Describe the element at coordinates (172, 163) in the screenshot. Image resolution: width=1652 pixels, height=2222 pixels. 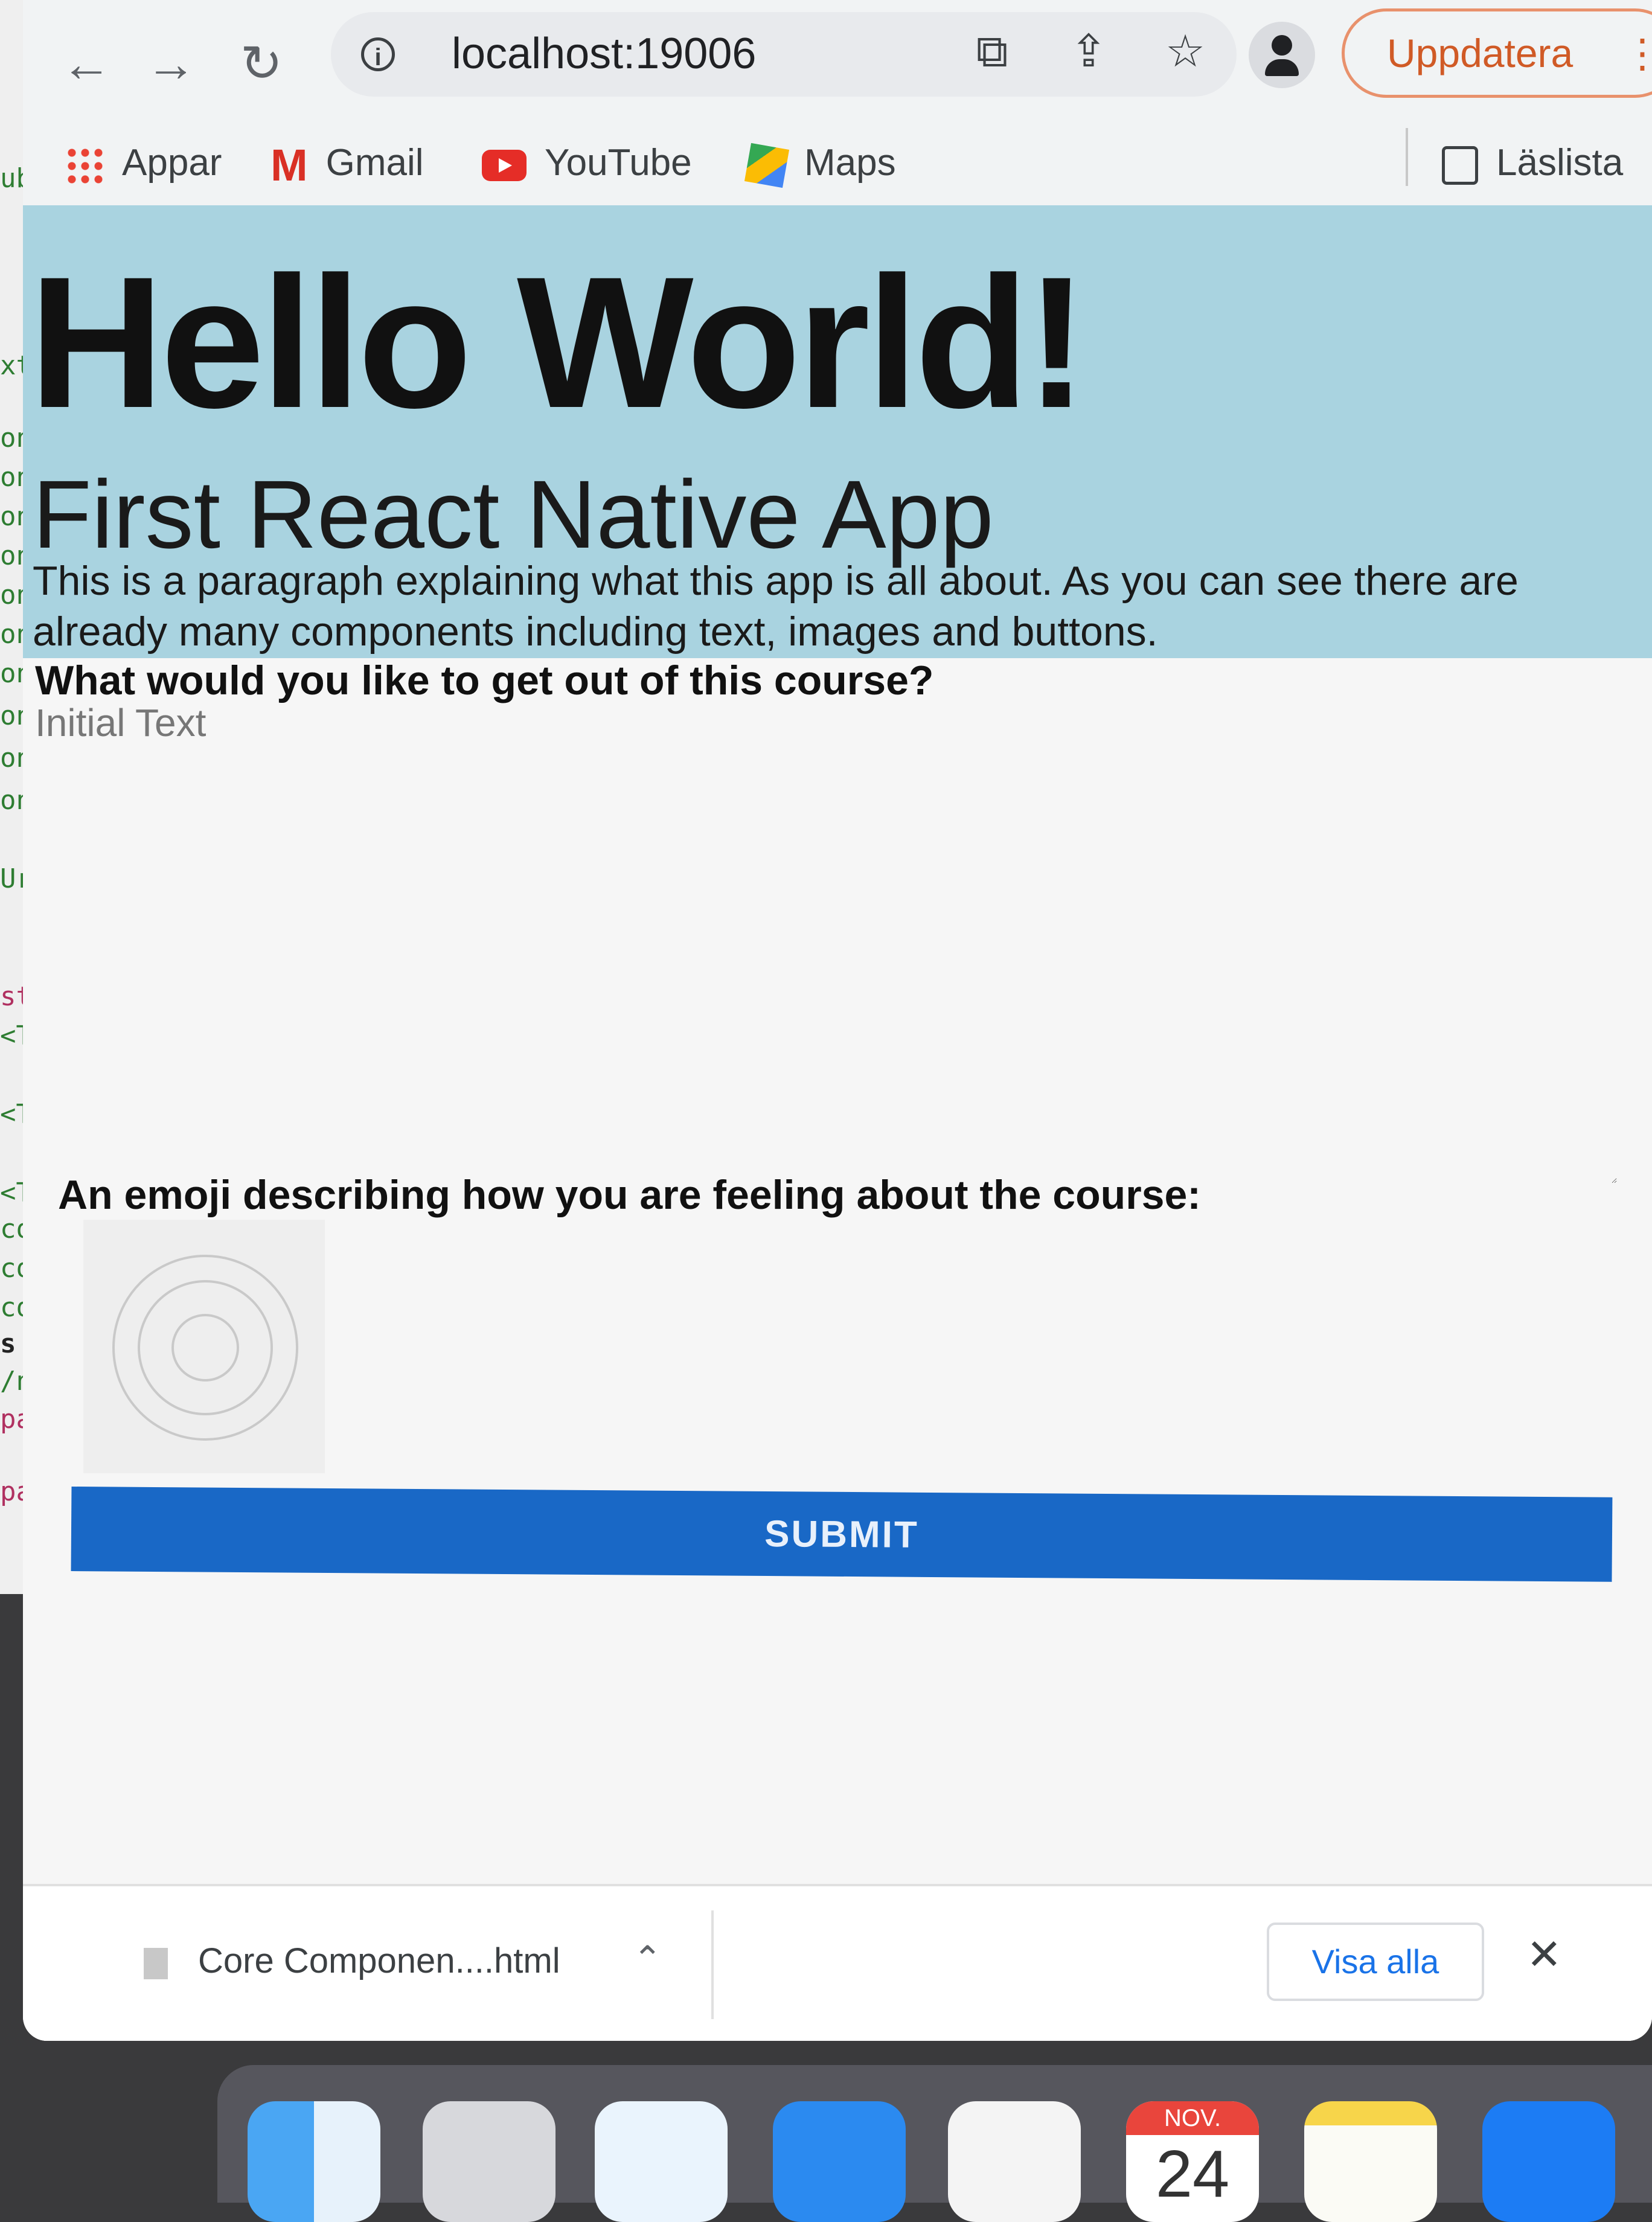
I see `bookmark-label: Appar` at that location.